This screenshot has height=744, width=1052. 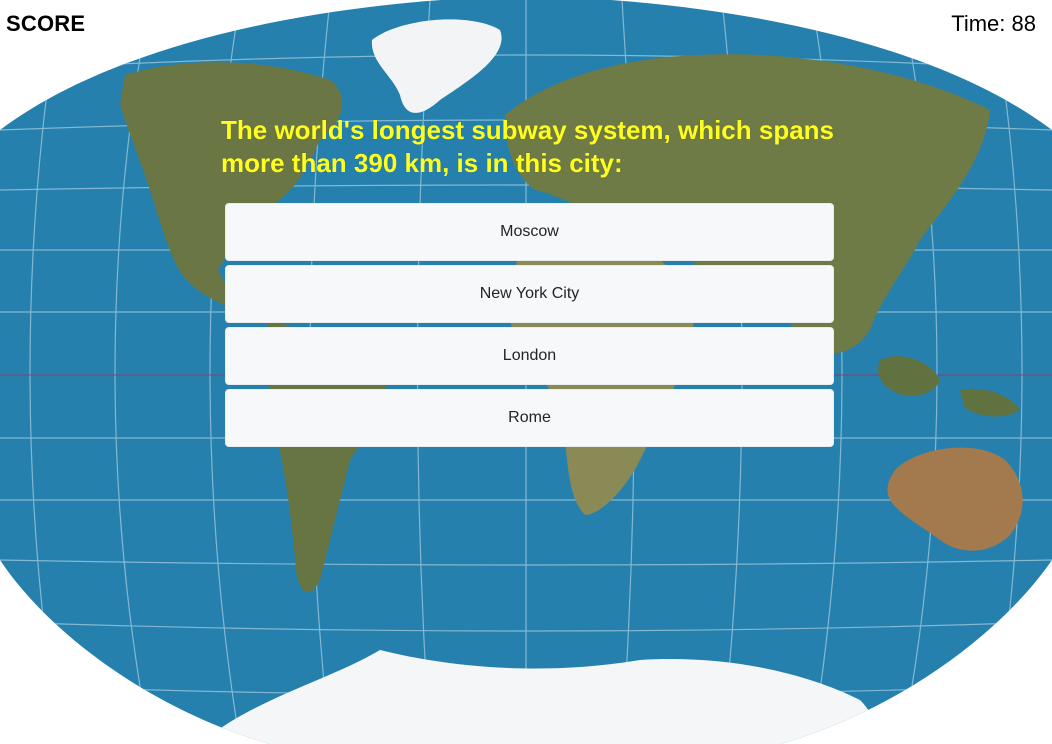 What do you see at coordinates (529, 356) in the screenshot?
I see `answer-button-london: London` at bounding box center [529, 356].